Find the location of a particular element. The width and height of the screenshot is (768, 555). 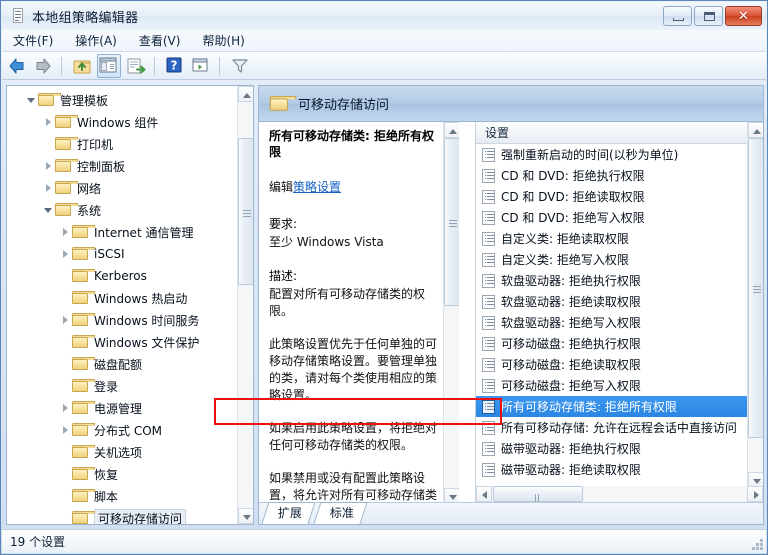

edit-policy-link: 策略设置 is located at coordinates (317, 187).